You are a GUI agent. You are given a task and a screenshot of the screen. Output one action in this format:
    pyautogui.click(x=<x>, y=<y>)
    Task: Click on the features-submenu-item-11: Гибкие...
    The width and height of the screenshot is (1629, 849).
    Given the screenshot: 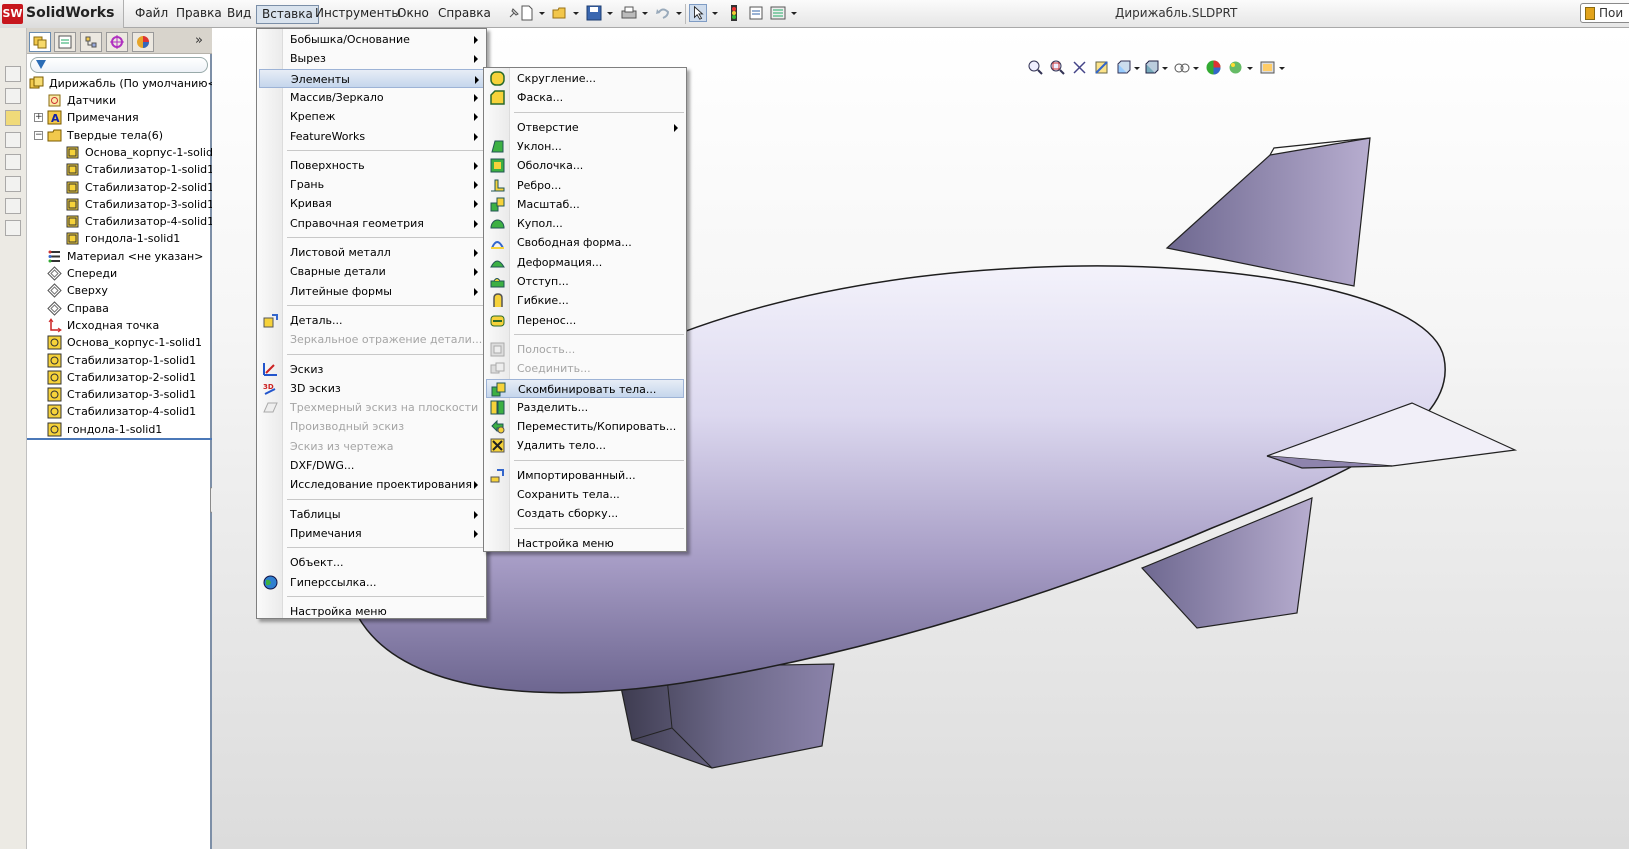 What is the action you would take?
    pyautogui.click(x=585, y=300)
    